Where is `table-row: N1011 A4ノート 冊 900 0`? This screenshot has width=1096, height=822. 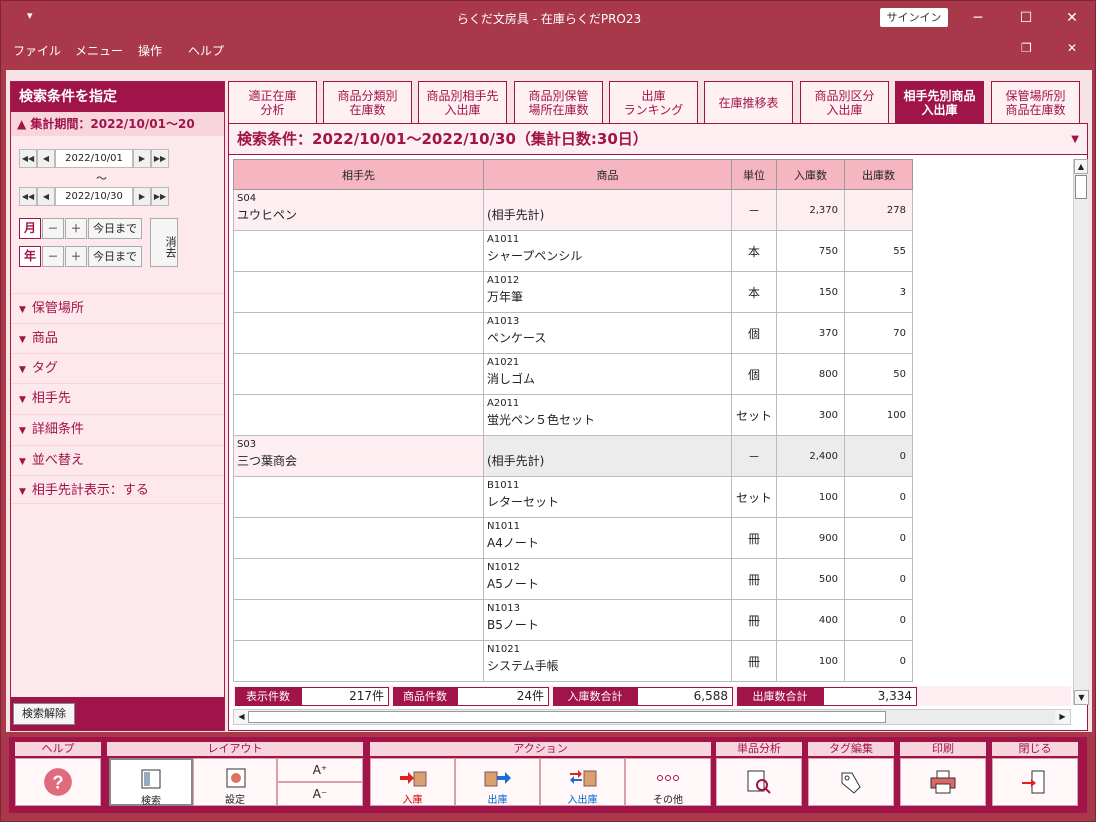 table-row: N1011 A4ノート 冊 900 0 is located at coordinates (573, 538).